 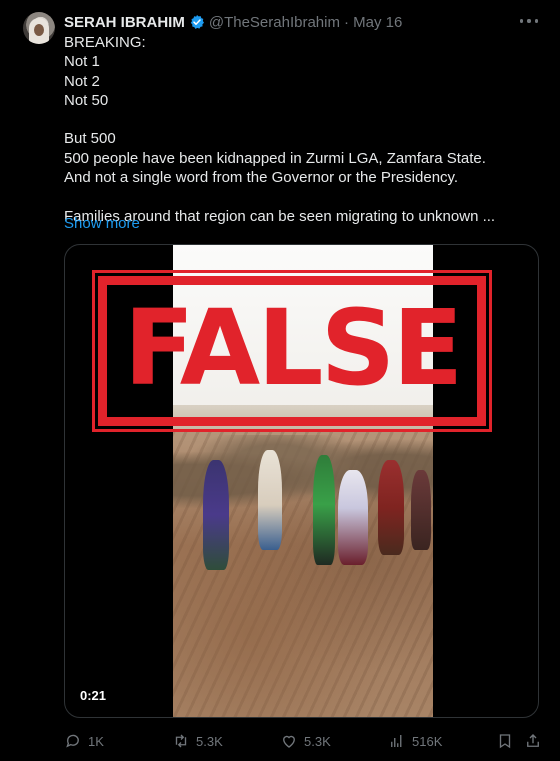 I want to click on show-more-link: Show more, so click(x=102, y=223).